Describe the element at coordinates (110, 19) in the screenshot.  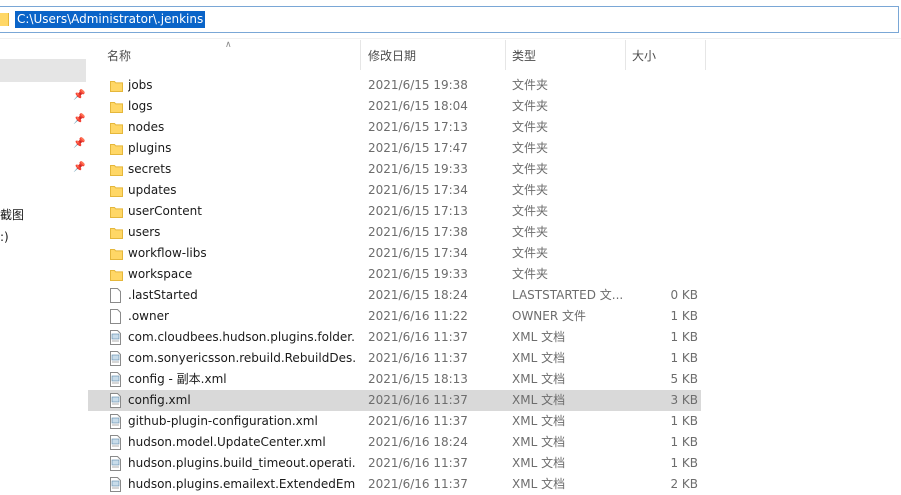
I see `address-path-input: C:\Users\Administrator\.jenkins` at that location.